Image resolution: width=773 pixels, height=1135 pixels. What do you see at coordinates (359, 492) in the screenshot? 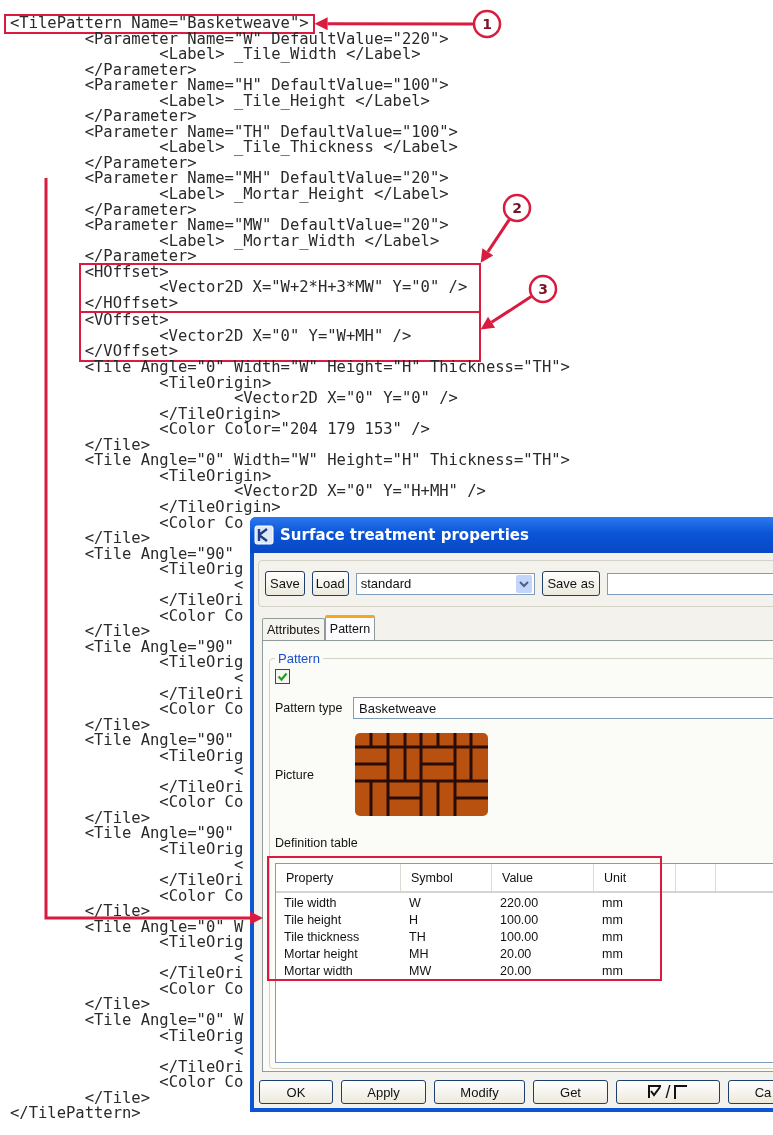
I see `code-line: <Vector2D X="0" Y="H+MH" />` at bounding box center [359, 492].